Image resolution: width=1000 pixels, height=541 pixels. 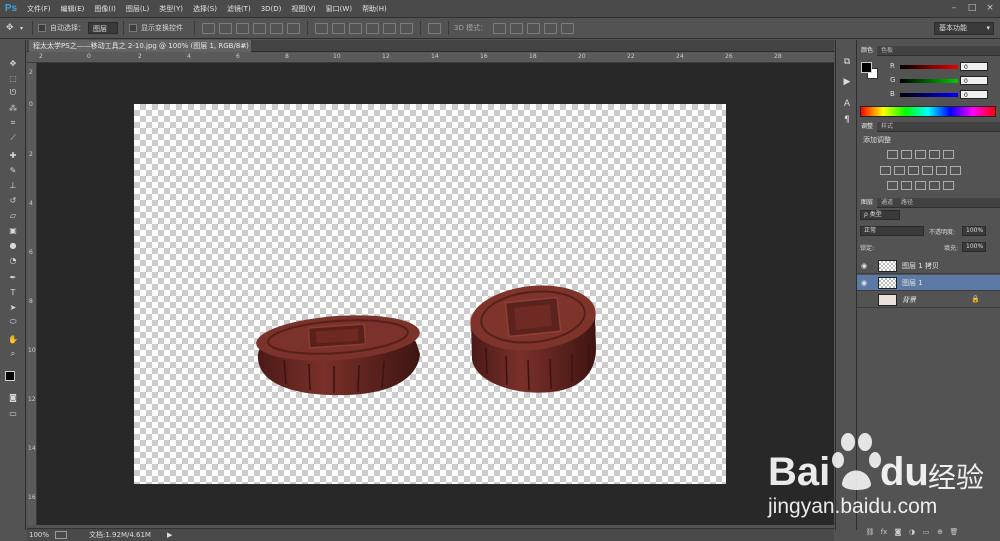 I want to click on auto-align-icon, so click(x=435, y=28).